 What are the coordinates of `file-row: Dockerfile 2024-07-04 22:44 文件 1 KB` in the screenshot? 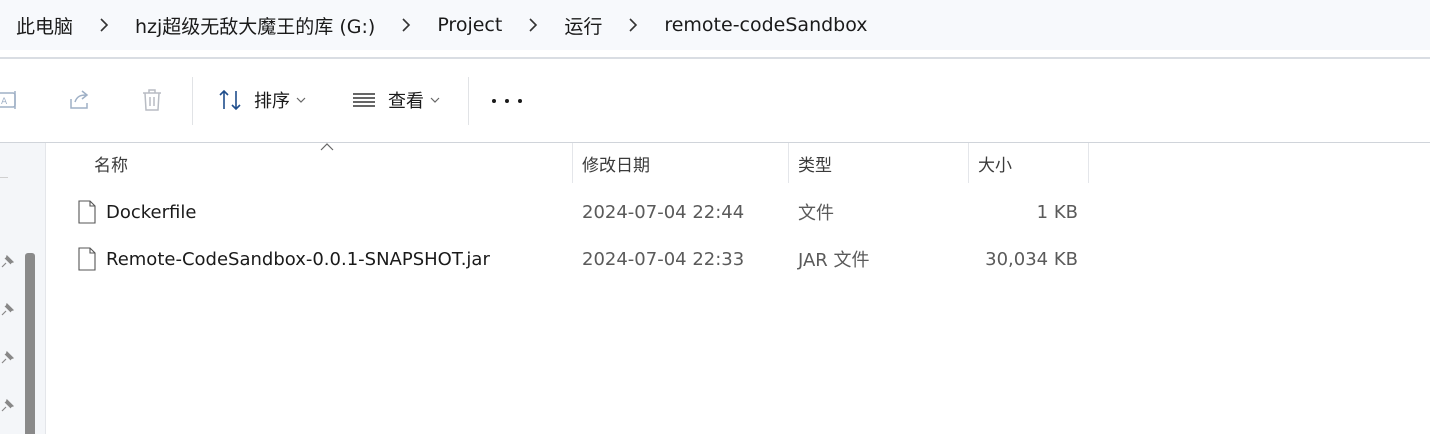 It's located at (580, 212).